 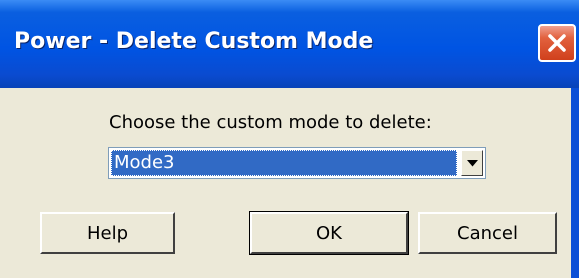 I want to click on close-x-icon, so click(x=557, y=43).